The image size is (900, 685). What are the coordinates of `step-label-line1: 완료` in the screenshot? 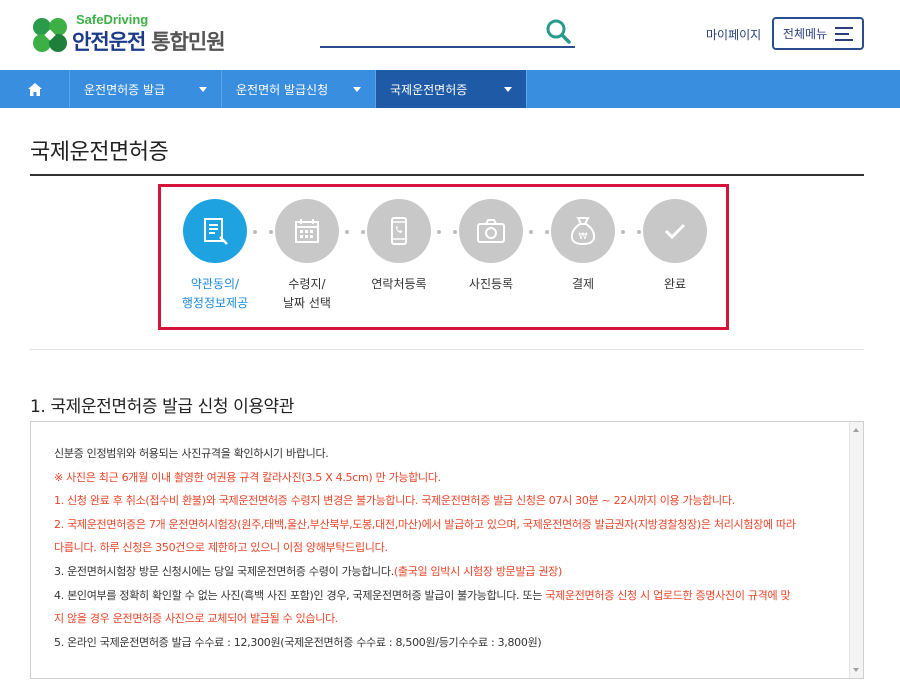 It's located at (675, 284).